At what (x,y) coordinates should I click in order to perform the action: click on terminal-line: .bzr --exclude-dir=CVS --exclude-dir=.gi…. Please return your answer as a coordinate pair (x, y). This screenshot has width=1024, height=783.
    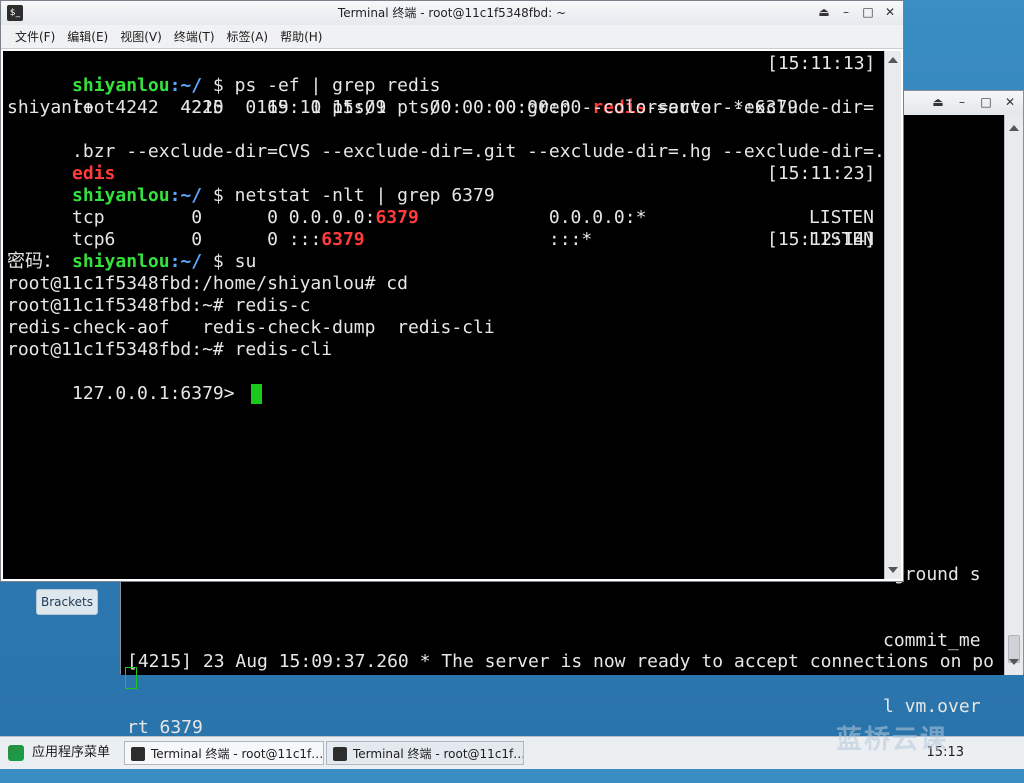
    Looking at the image, I should click on (478, 151).